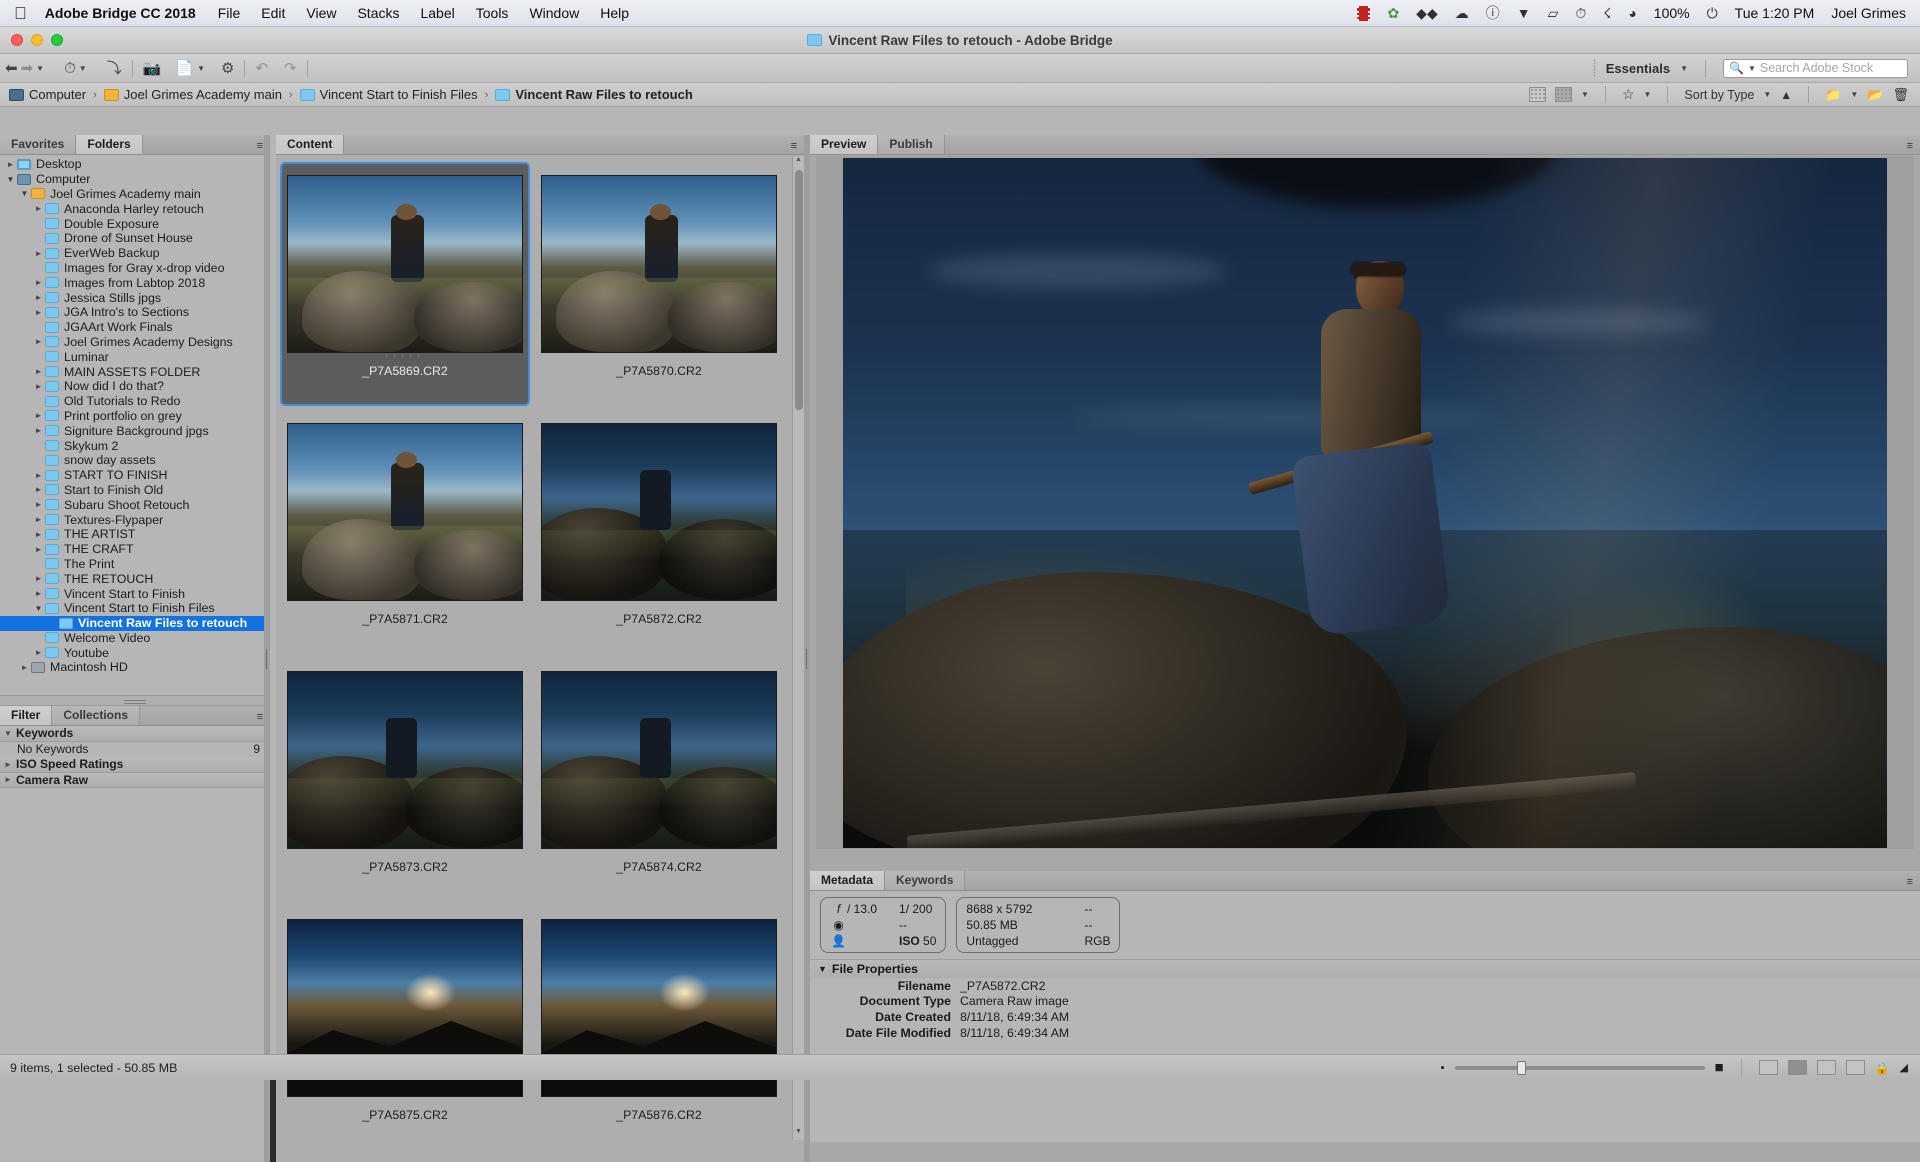  I want to click on menu-item-window: Window, so click(554, 13).